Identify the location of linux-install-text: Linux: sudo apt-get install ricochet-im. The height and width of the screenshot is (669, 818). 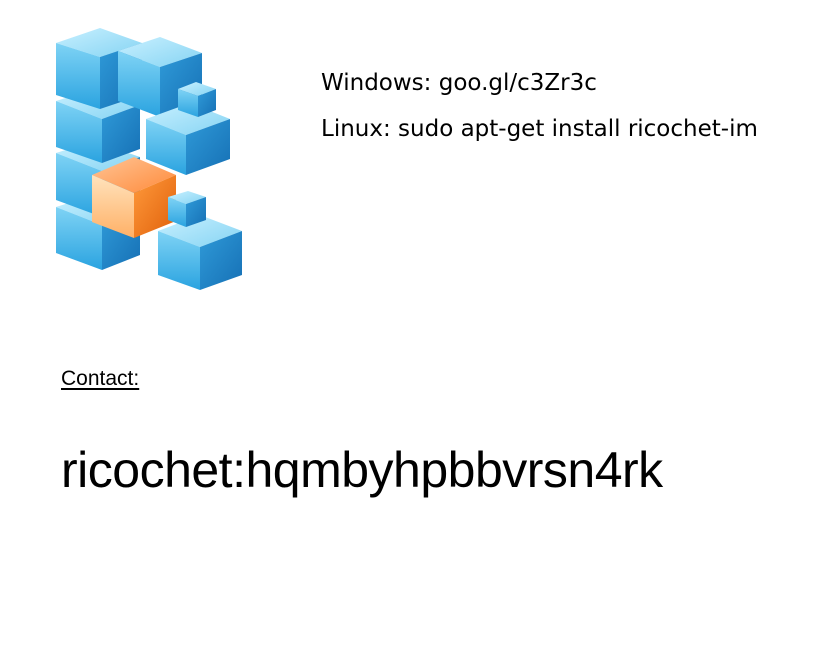
(539, 129).